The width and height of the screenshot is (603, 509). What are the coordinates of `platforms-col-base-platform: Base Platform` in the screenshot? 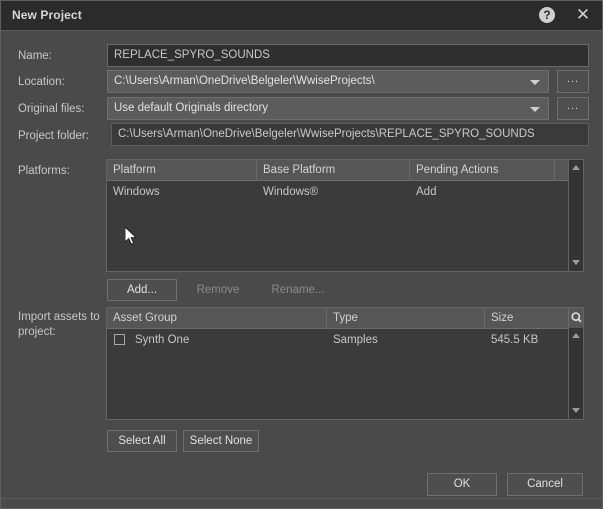 It's located at (333, 170).